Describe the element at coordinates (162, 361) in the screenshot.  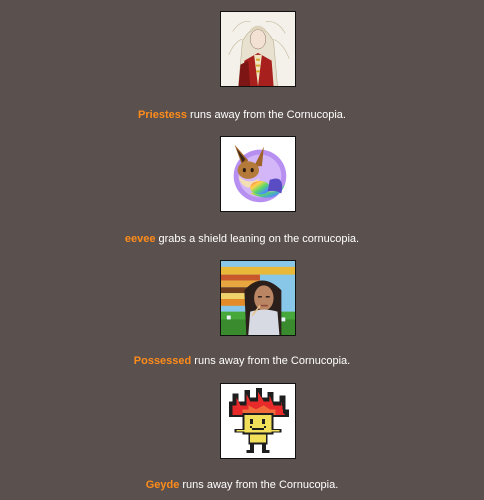
I see `tribute-name: Possessed` at that location.